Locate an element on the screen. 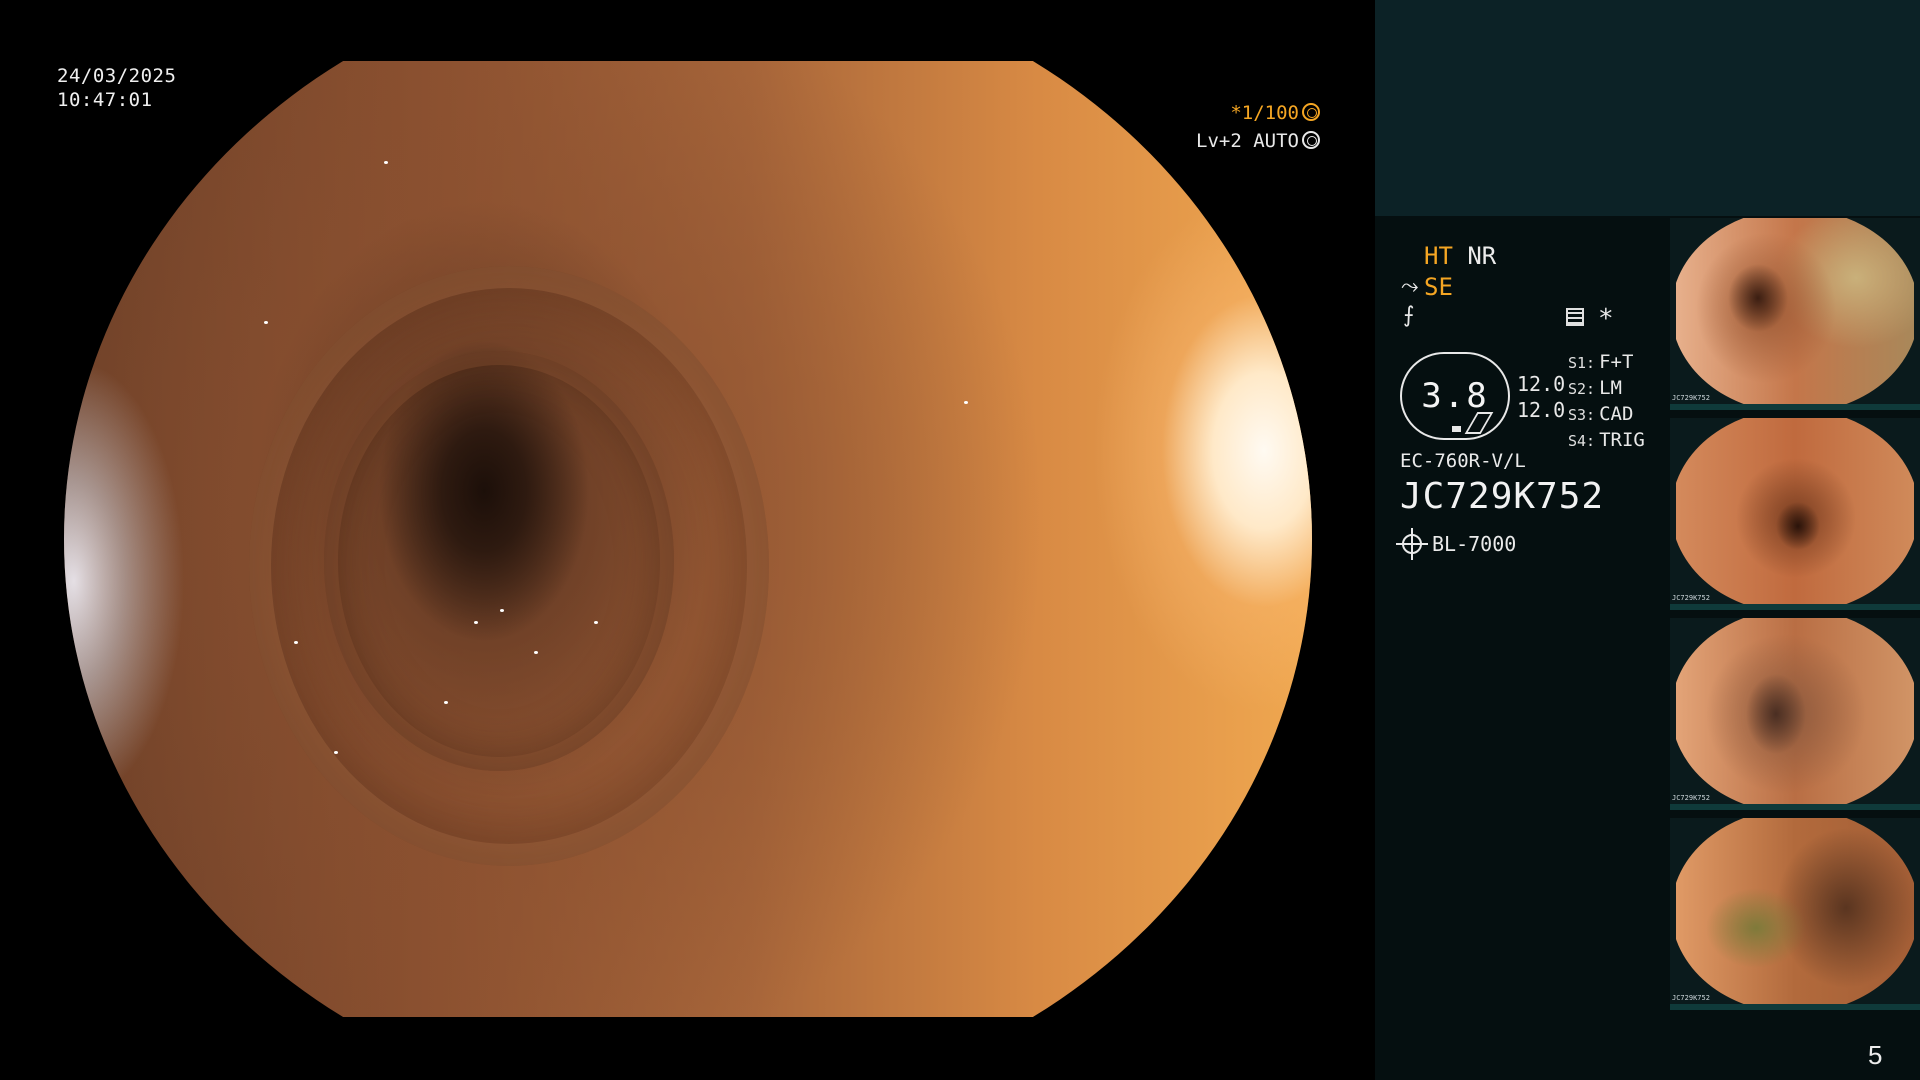  star-marker: * is located at coordinates (1606, 319).